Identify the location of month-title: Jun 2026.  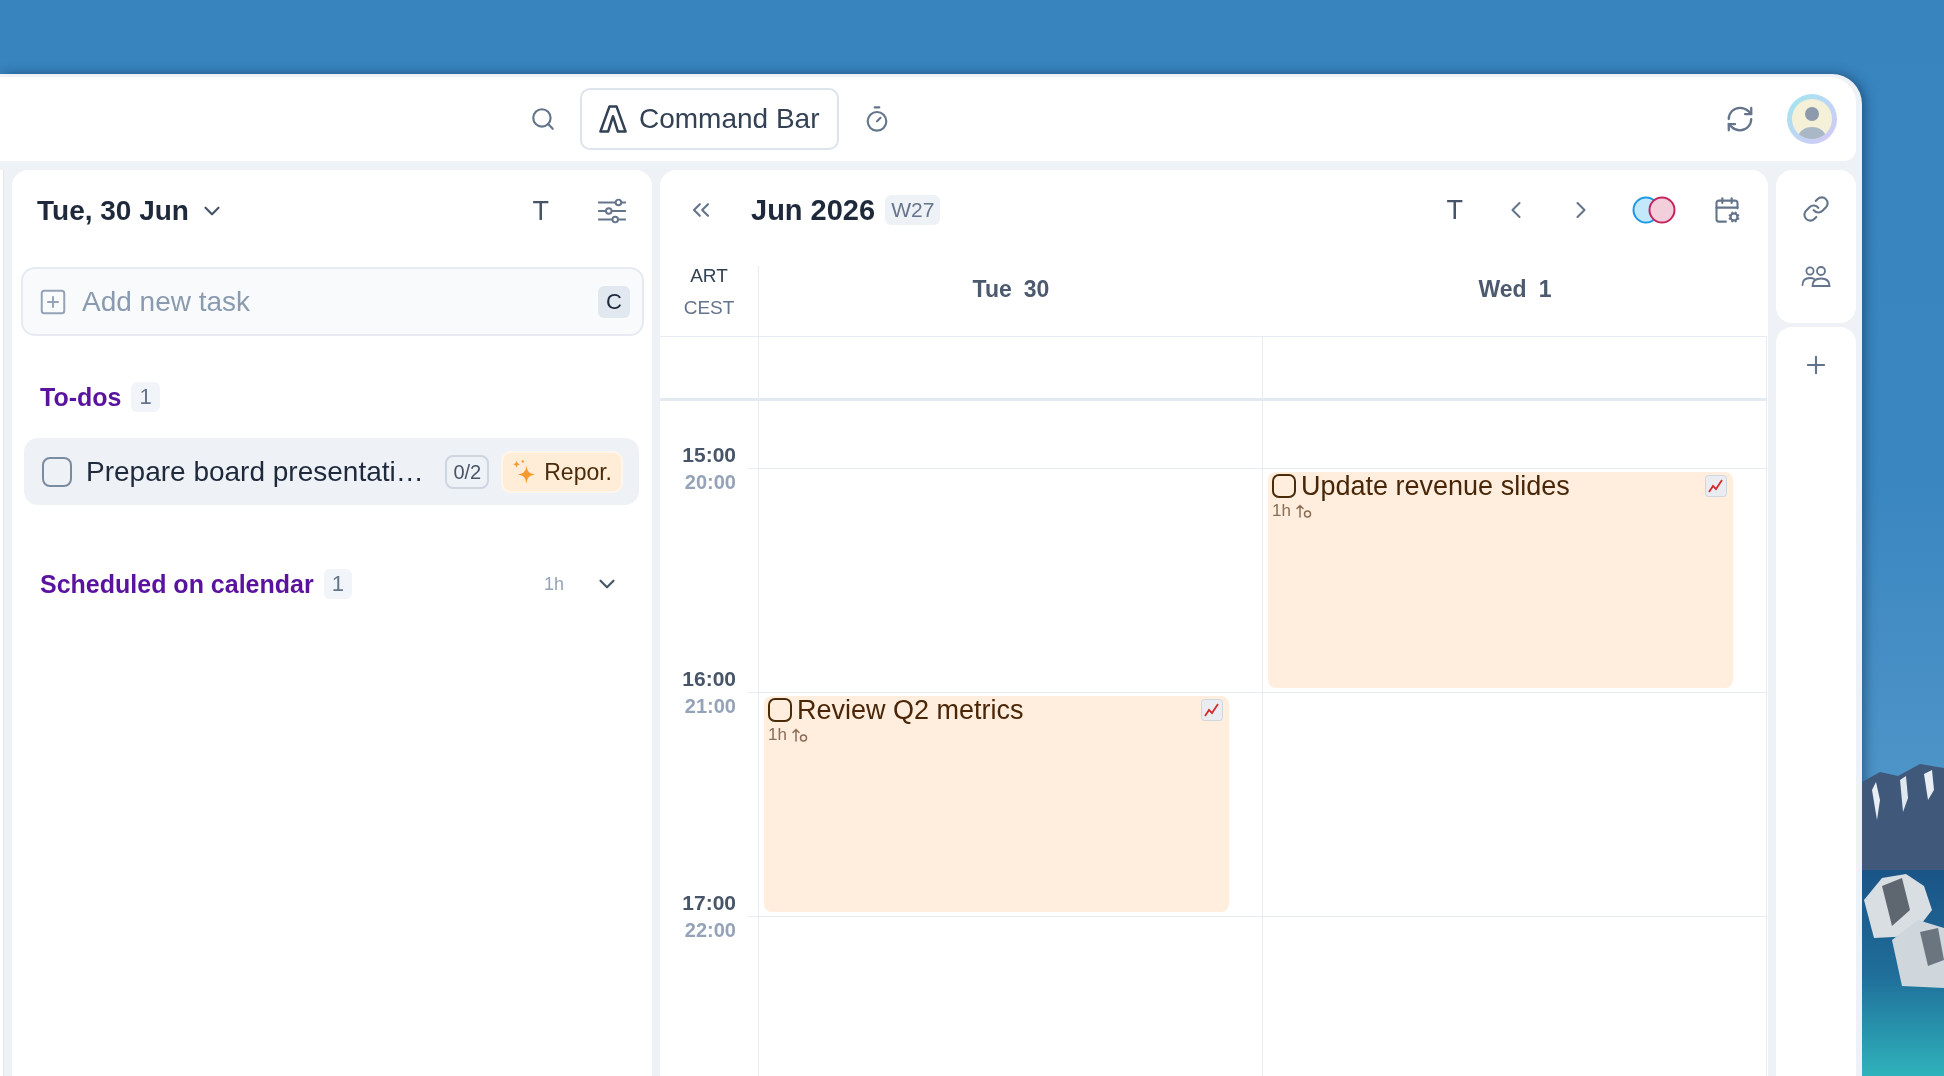
(813, 210).